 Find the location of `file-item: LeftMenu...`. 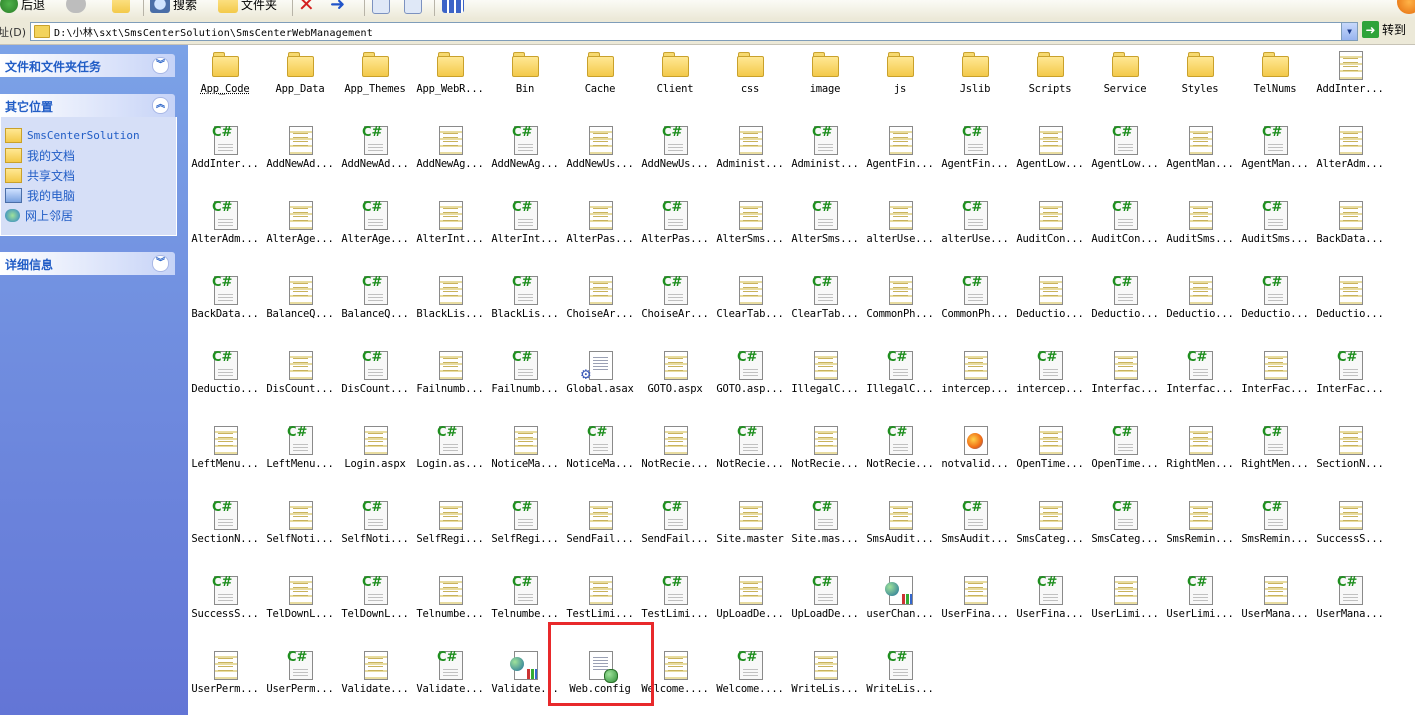

file-item: LeftMenu... is located at coordinates (300, 455).